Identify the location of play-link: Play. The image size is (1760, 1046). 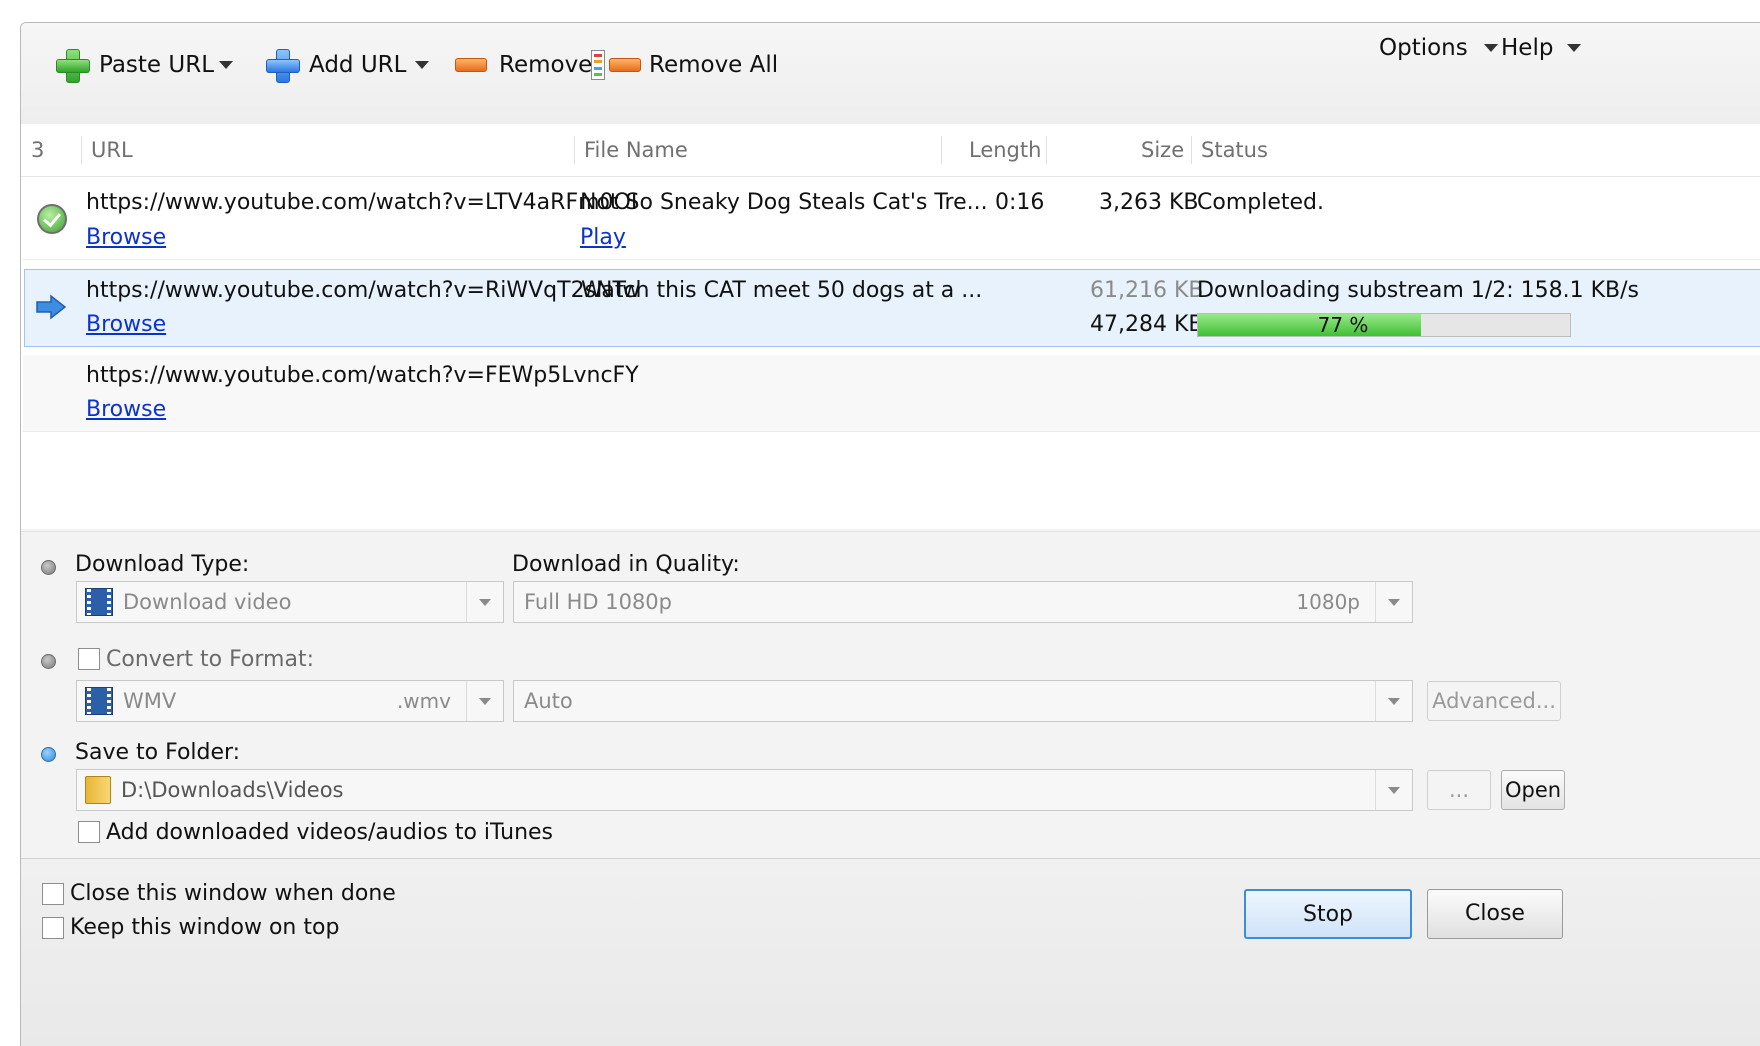
(603, 237).